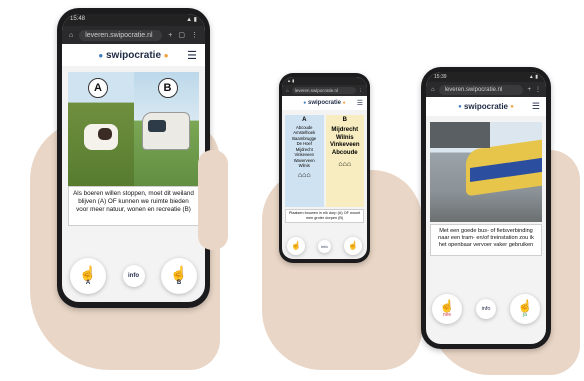  I want to click on status-bar: 15:48 ▲ ▮, so click(133, 20).